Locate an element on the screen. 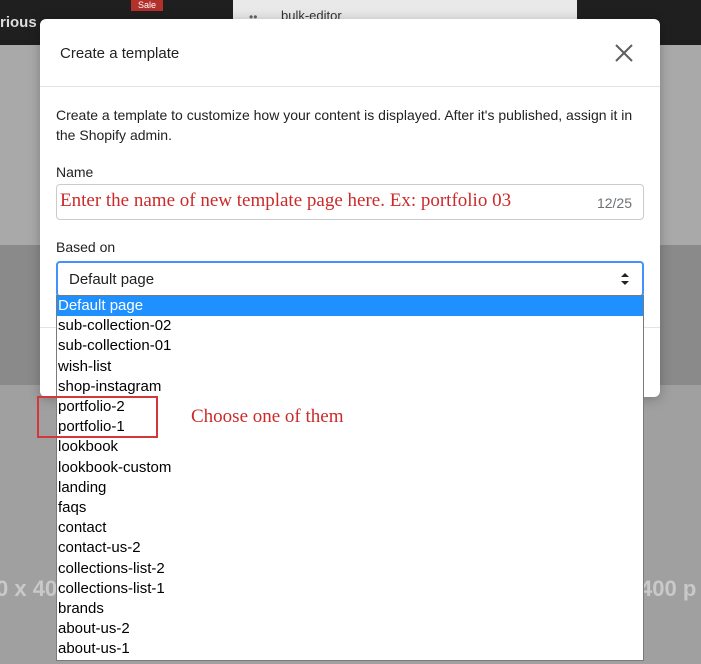 The height and width of the screenshot is (664, 701). based-on-select: Default page is located at coordinates (350, 279).